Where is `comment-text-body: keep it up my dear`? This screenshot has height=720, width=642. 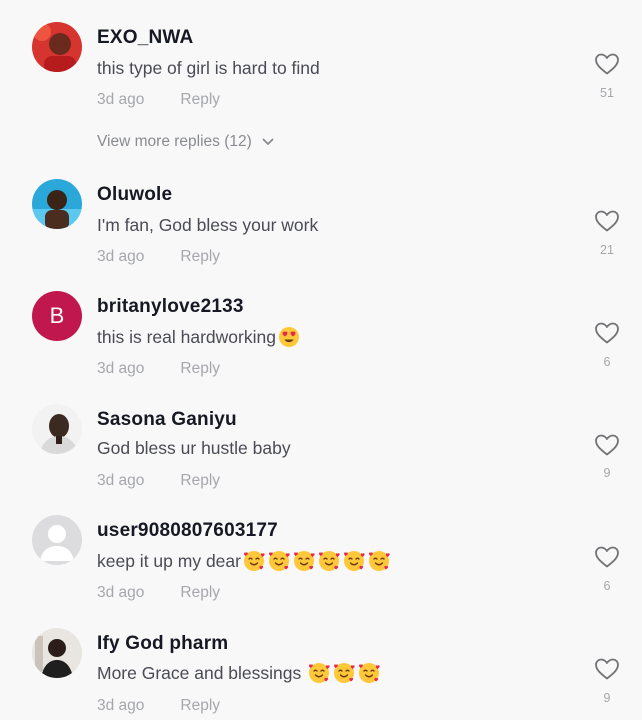
comment-text-body: keep it up my dear is located at coordinates (169, 560).